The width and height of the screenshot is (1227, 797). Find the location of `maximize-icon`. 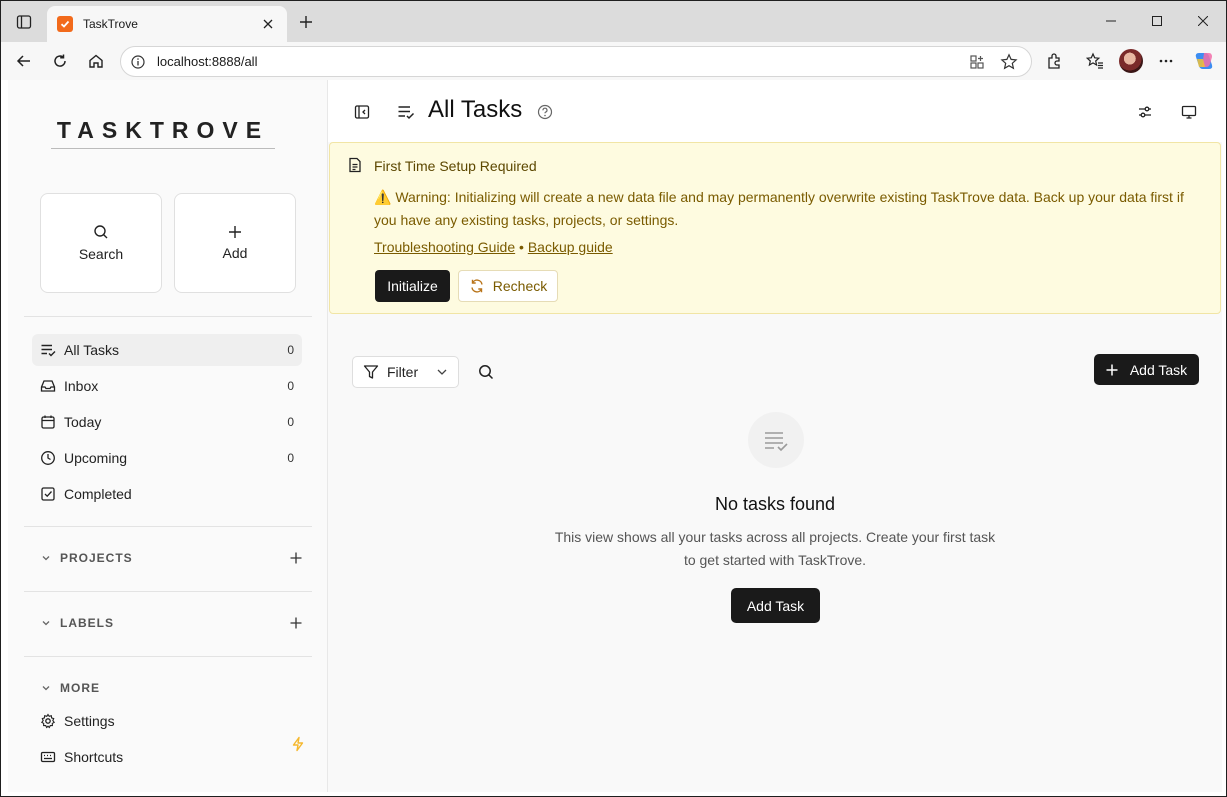

maximize-icon is located at coordinates (1157, 21).